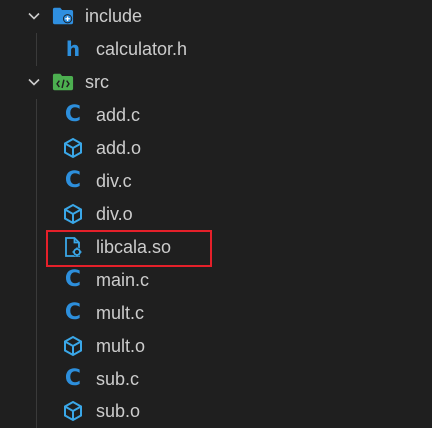 The width and height of the screenshot is (432, 428). I want to click on folder-include-icon, so click(63, 16).